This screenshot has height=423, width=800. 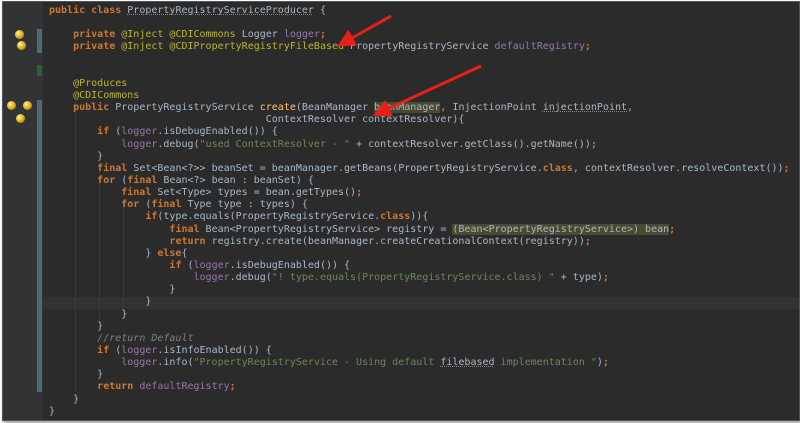 What do you see at coordinates (39, 70) in the screenshot?
I see `added-marker` at bounding box center [39, 70].